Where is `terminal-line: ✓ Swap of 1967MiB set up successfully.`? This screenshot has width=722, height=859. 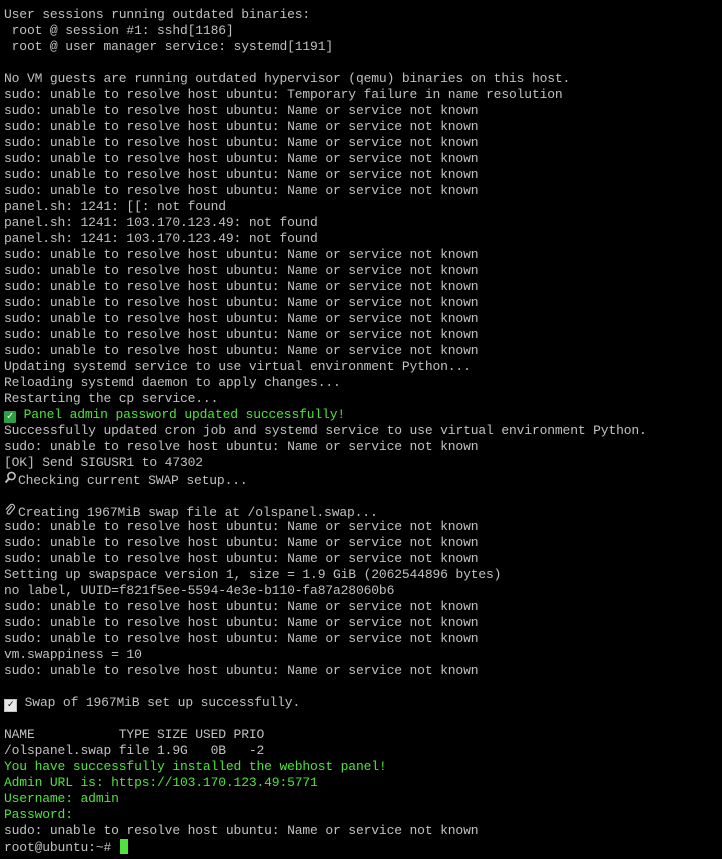
terminal-line: ✓ Swap of 1967MiB set up successfully. is located at coordinates (363, 703).